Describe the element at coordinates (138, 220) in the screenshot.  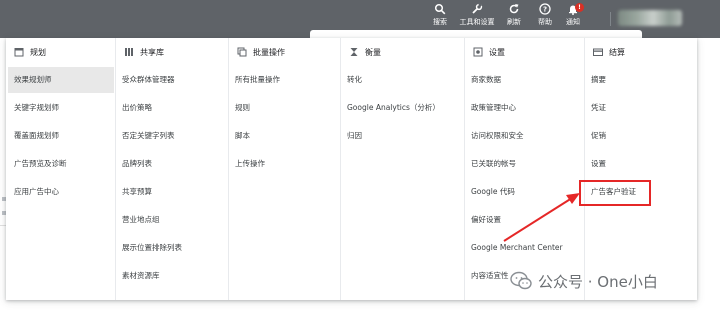
I see `menu-item-location-groups: 营业地点组` at that location.